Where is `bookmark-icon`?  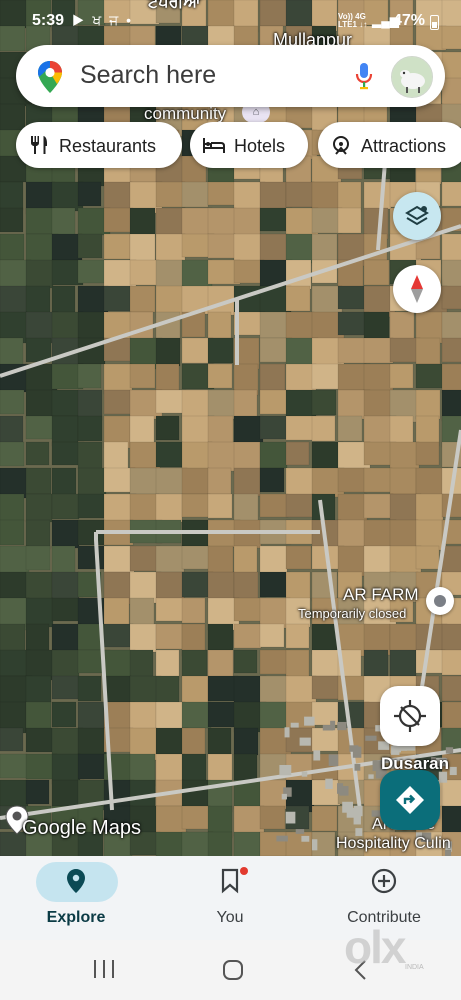 bookmark-icon is located at coordinates (230, 881).